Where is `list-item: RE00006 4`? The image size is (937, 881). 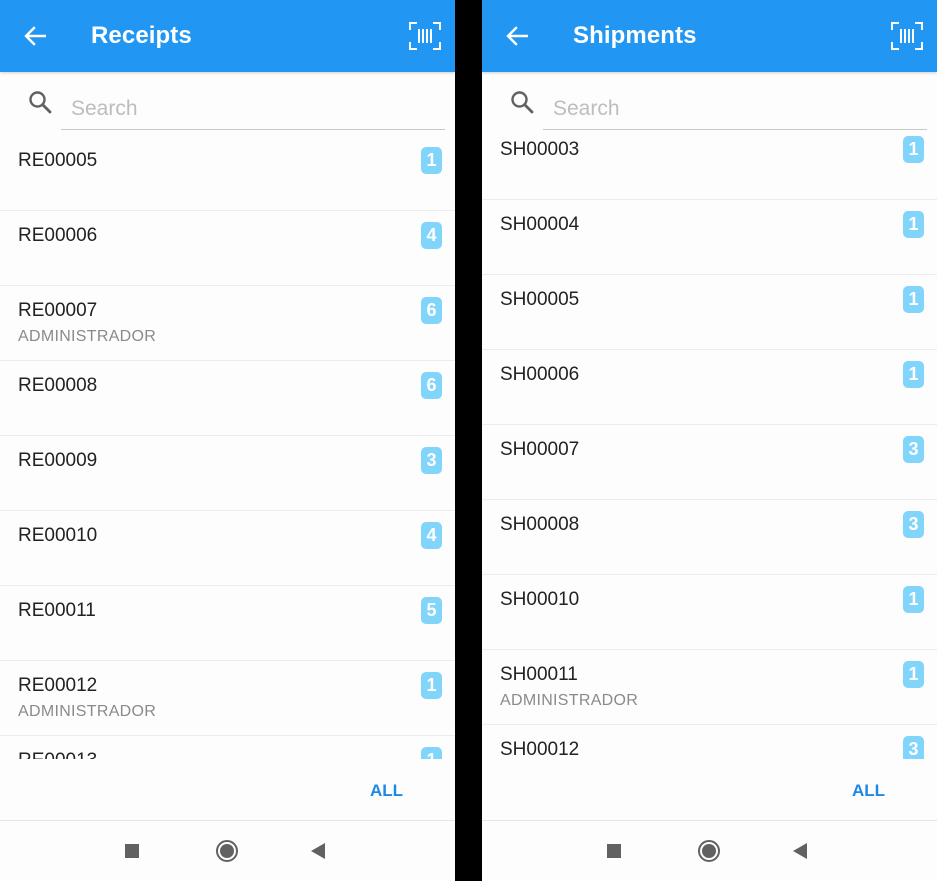 list-item: RE00006 4 is located at coordinates (227, 248).